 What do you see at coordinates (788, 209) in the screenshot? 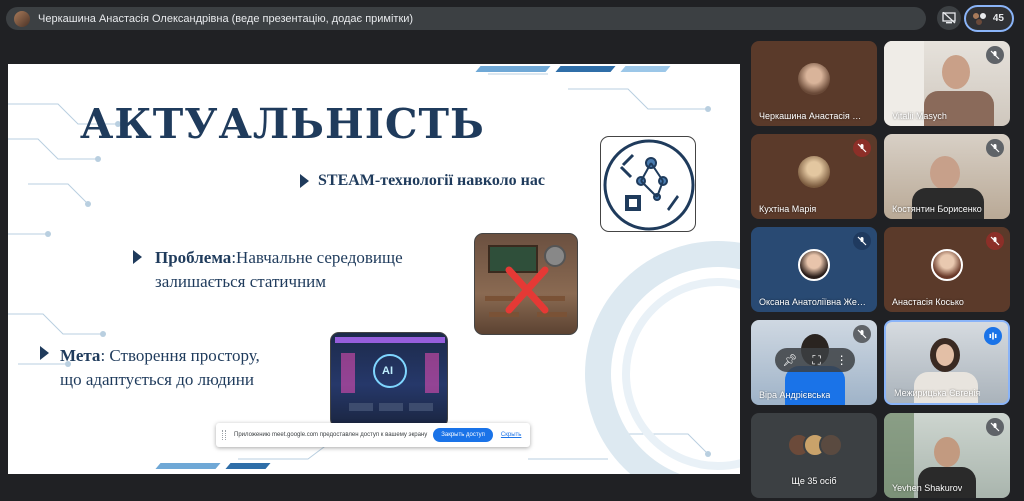
I see `participant-name: Кухтіна Марія` at bounding box center [788, 209].